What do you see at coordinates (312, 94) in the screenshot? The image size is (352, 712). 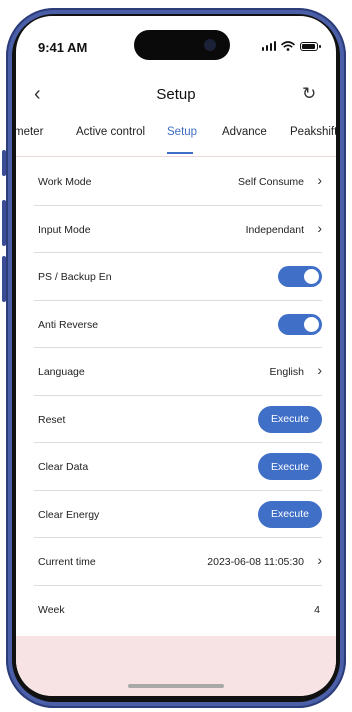 I see `refresh-icon: ↻` at bounding box center [312, 94].